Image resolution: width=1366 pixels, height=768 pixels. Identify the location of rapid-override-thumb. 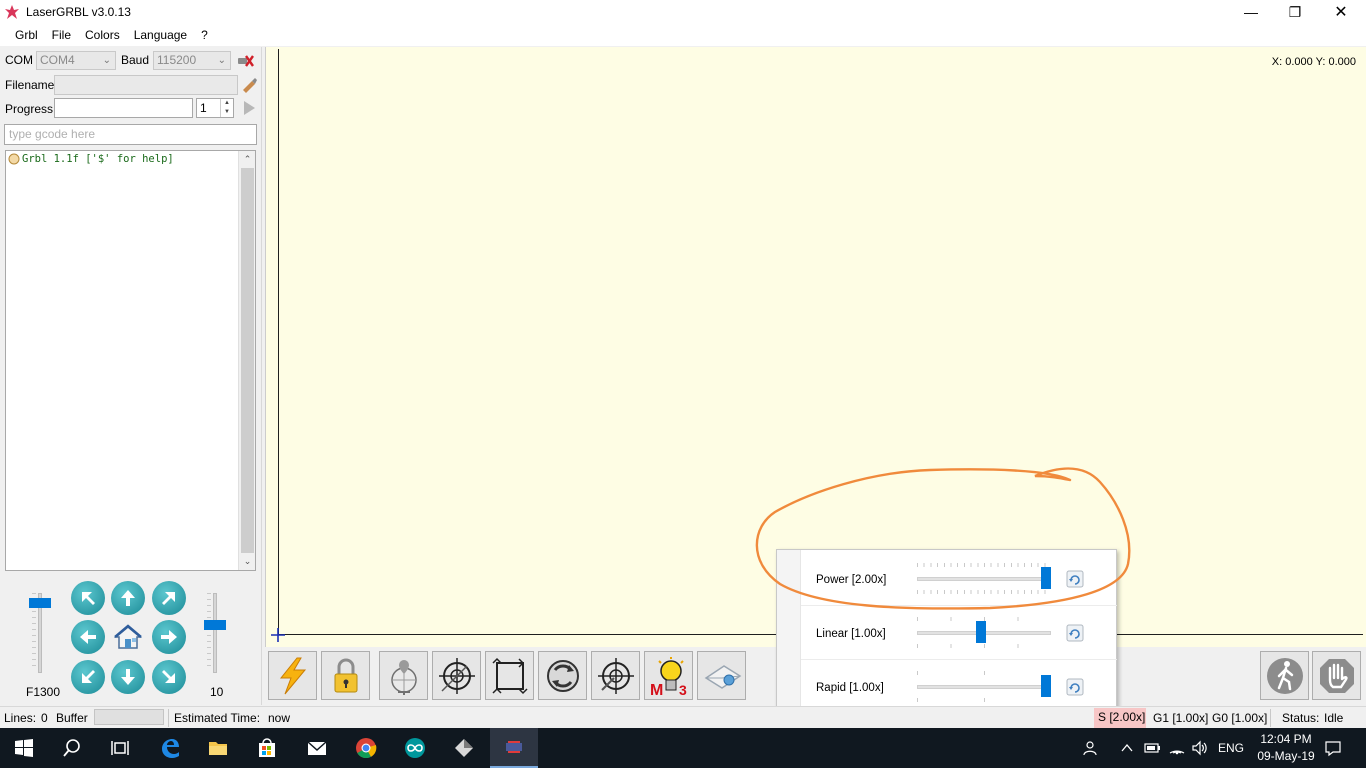
(1046, 686).